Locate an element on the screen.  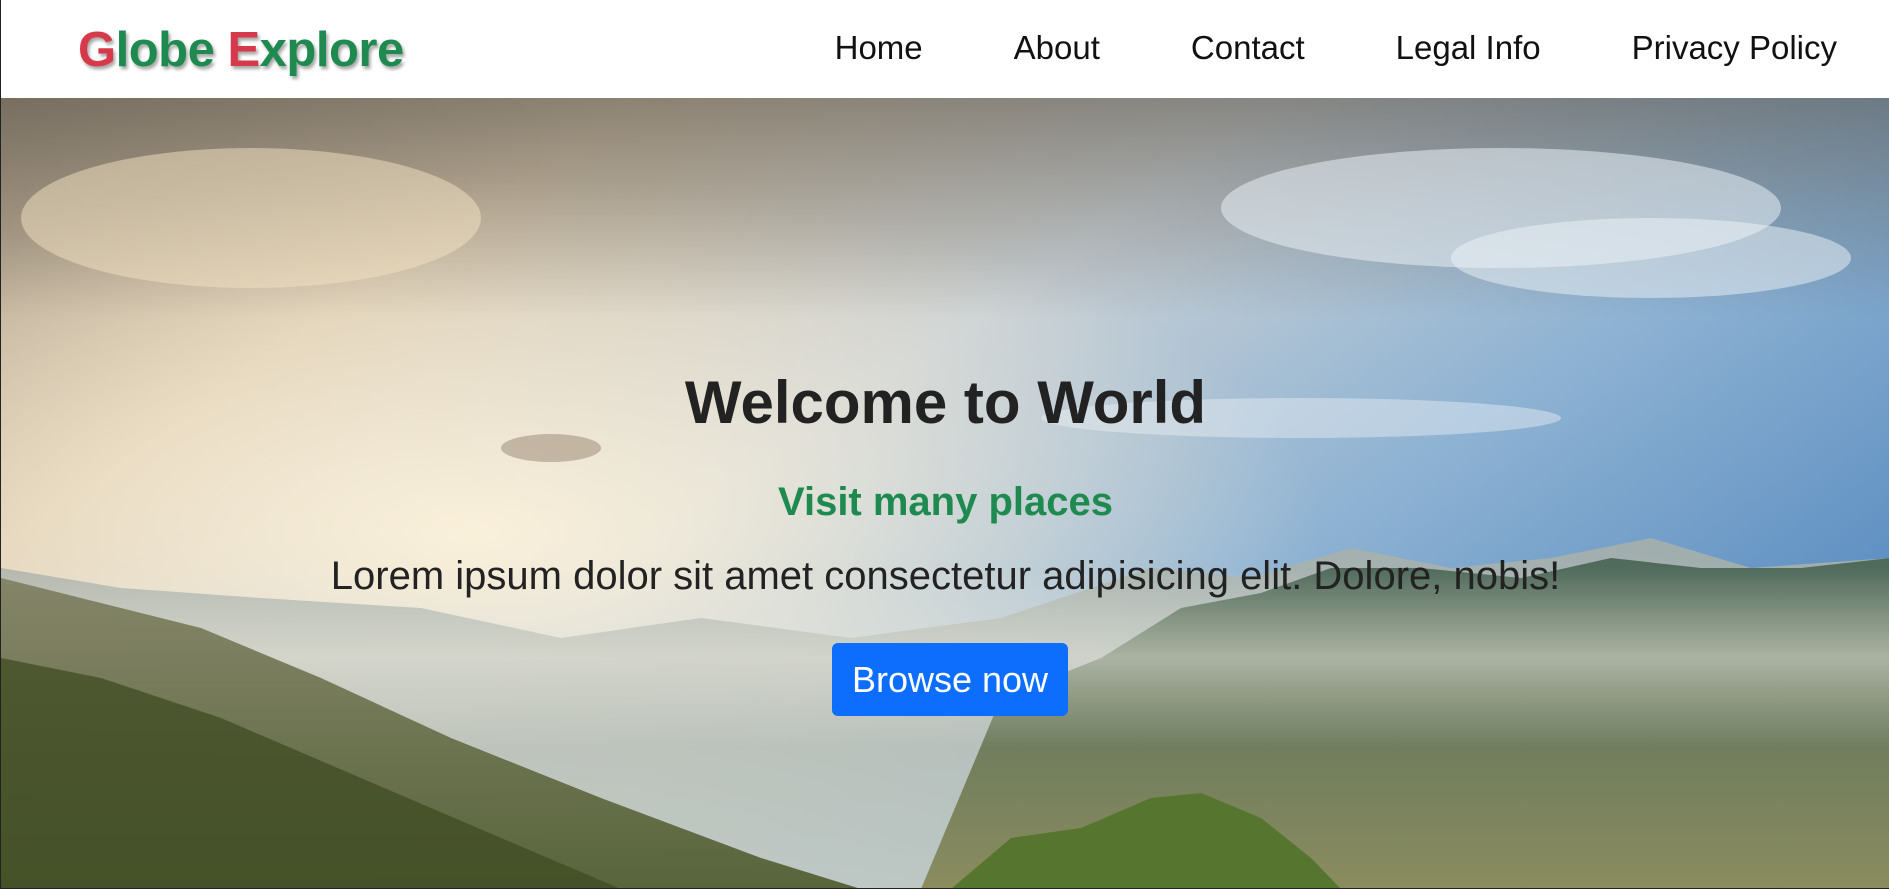
nav-link-home: Home is located at coordinates (879, 48).